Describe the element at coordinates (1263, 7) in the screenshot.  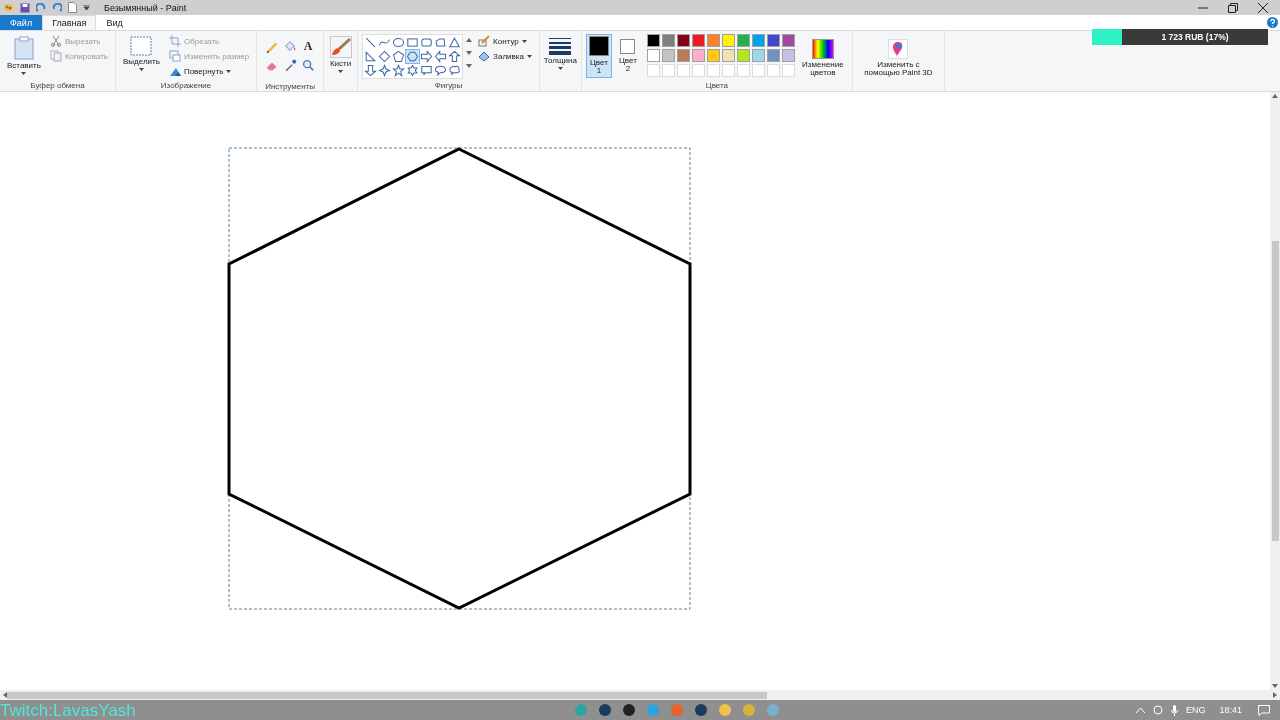
I see `close-icon` at that location.